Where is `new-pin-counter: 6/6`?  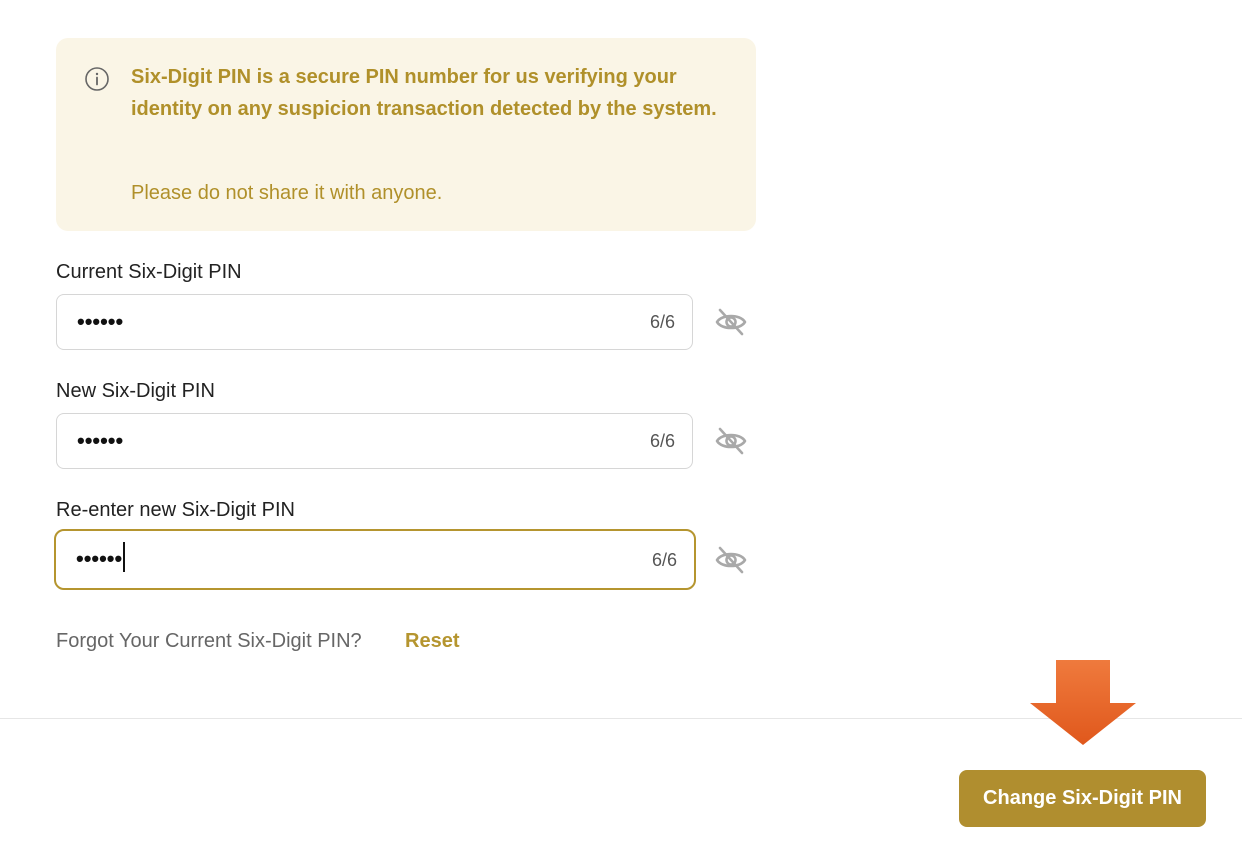 new-pin-counter: 6/6 is located at coordinates (662, 441).